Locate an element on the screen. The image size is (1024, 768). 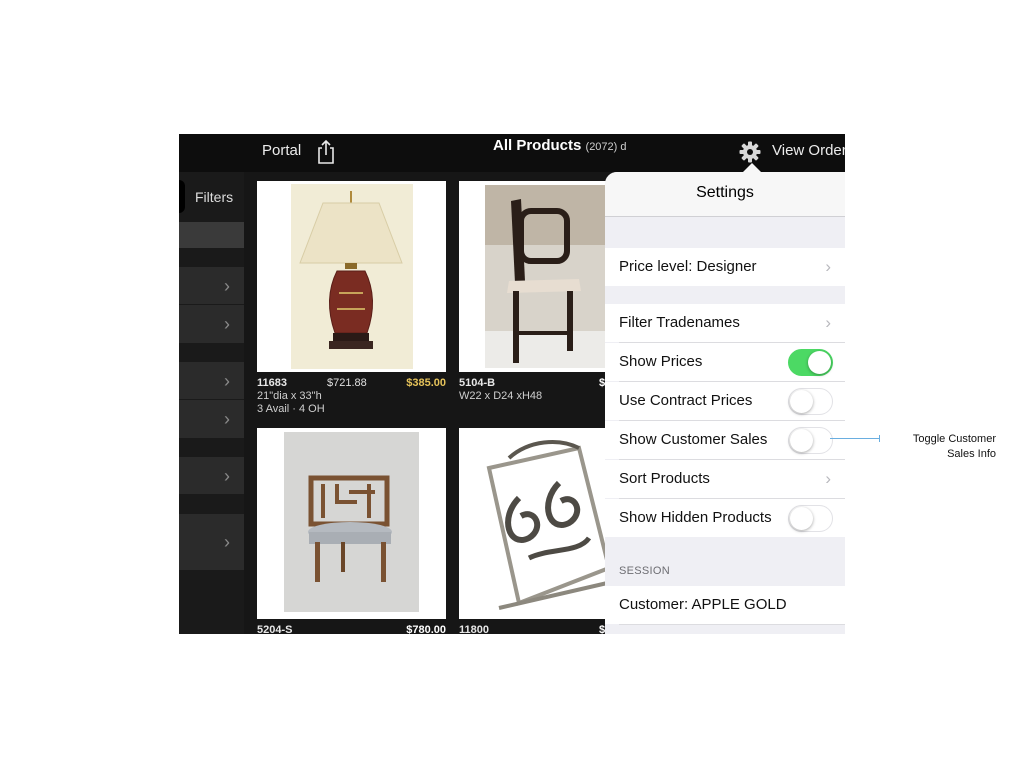
filters-tab-indicator is located at coordinates (182, 196).